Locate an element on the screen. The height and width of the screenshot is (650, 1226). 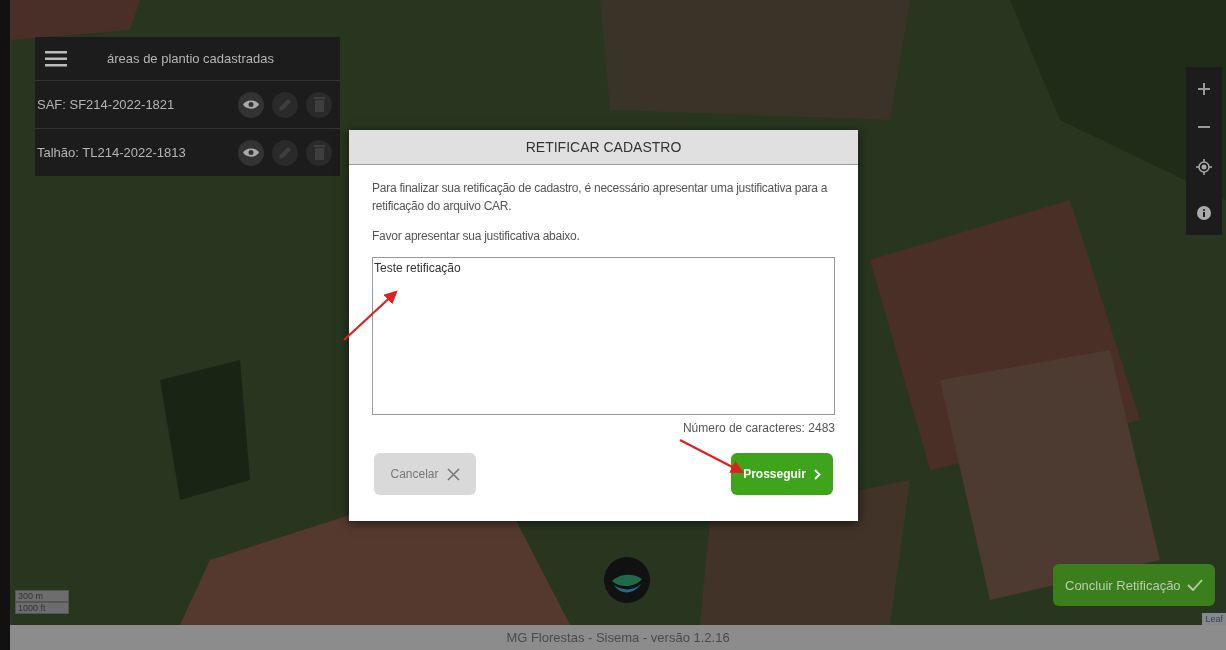
menu-icon is located at coordinates (56, 58).